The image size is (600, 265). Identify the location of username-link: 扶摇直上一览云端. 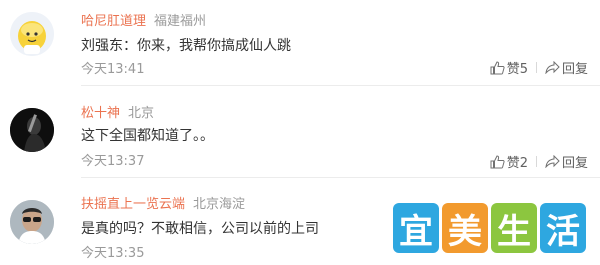
(133, 204).